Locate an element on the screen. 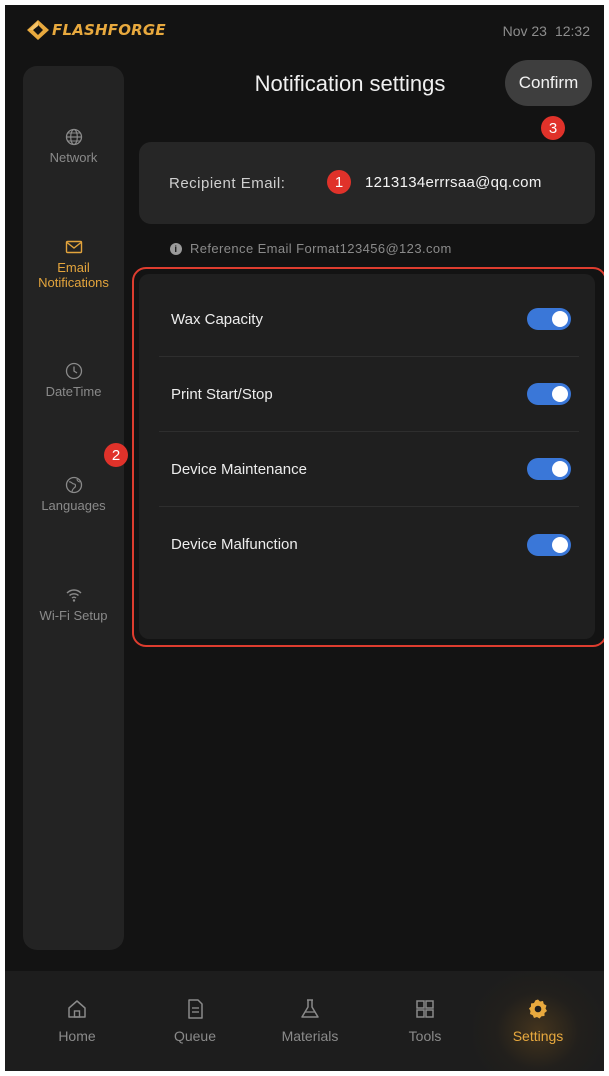  brand-logo: FLASHFORGE is located at coordinates (96, 30).